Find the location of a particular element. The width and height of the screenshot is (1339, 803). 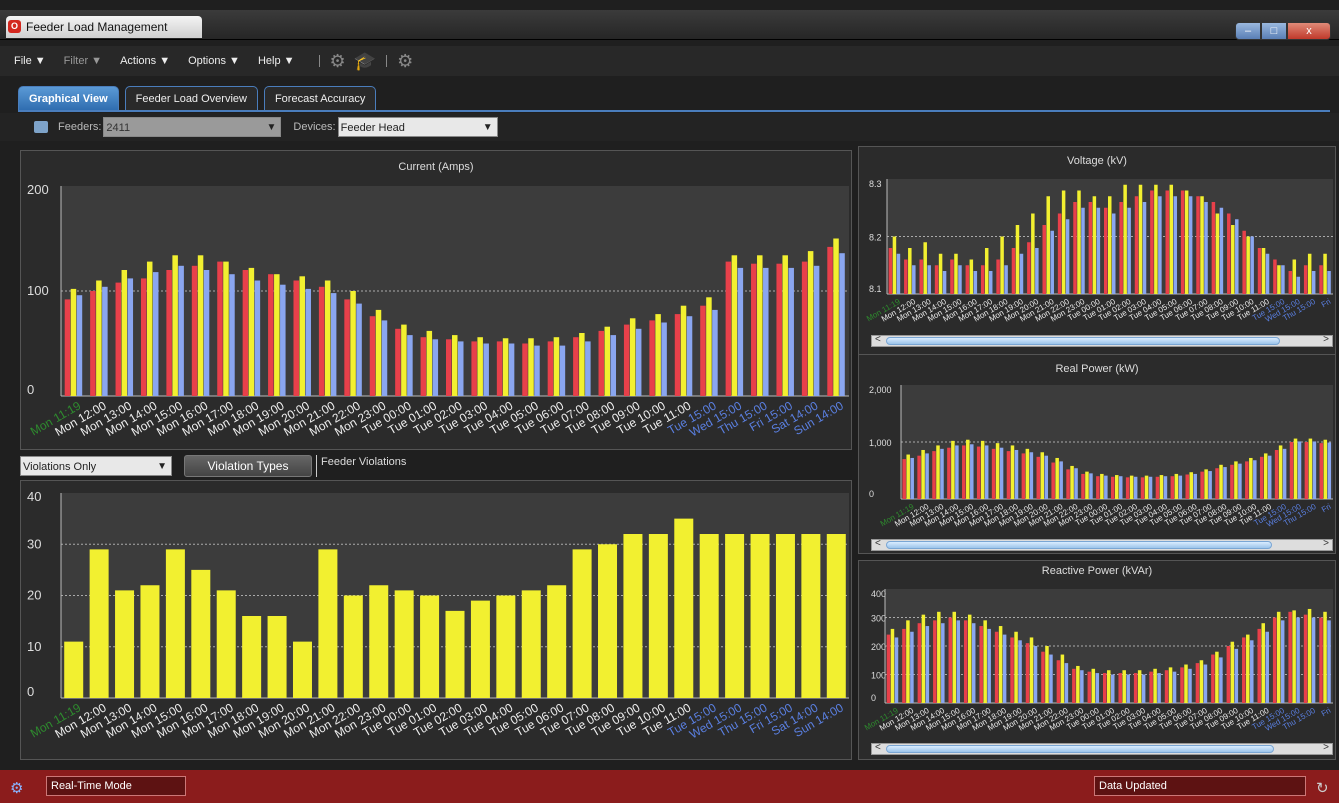

gears-icon: ⚙ is located at coordinates (405, 61).